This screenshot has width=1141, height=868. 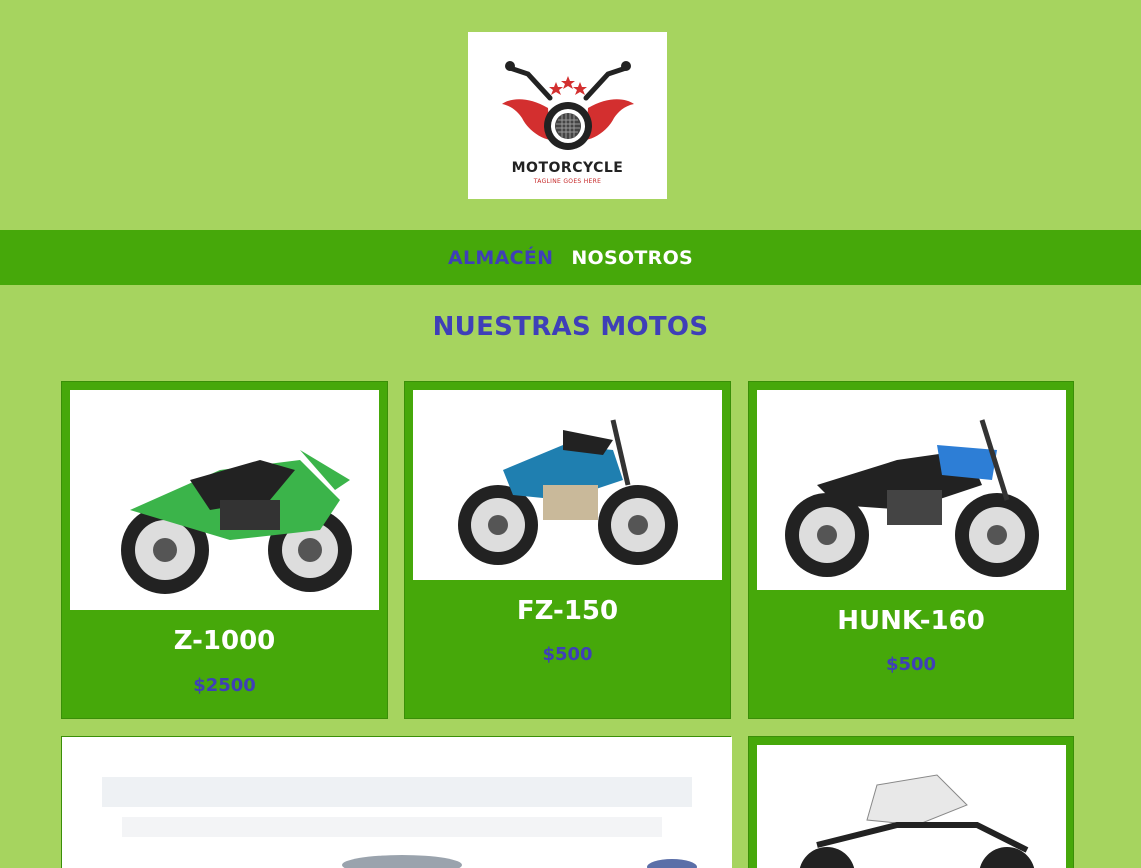 I want to click on product-price: $2500, so click(x=224, y=685).